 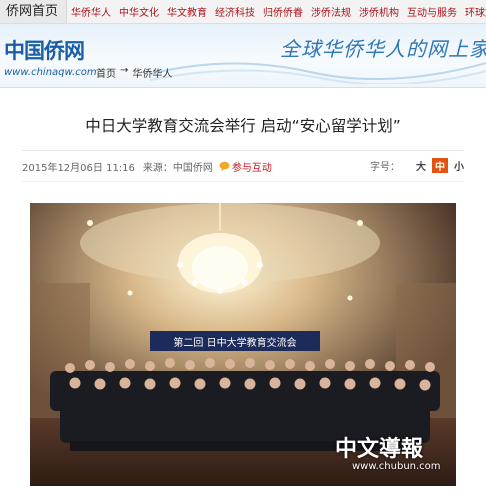 What do you see at coordinates (385, 167) in the screenshot?
I see `font-size-label: 字号：` at bounding box center [385, 167].